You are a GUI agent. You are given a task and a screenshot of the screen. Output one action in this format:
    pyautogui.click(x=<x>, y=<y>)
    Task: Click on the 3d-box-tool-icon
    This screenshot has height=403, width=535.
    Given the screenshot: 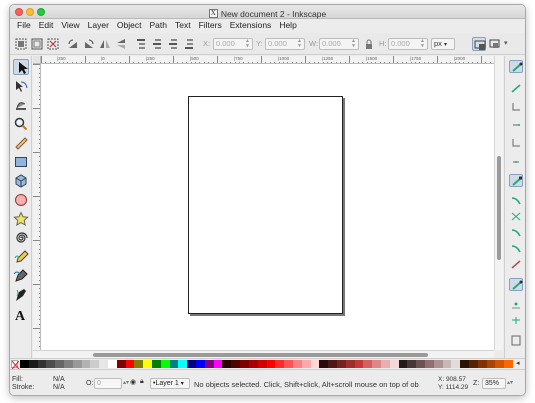 What is the action you would take?
    pyautogui.click(x=21, y=181)
    